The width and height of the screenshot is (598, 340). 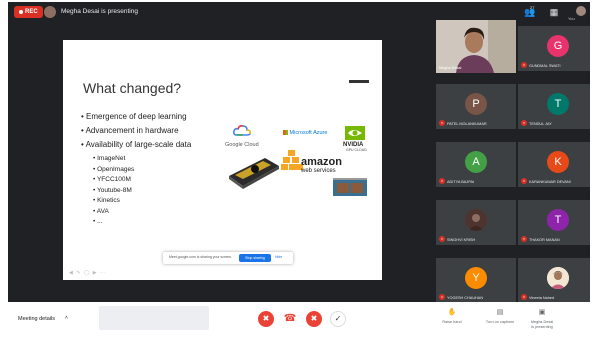 I want to click on presenting-label: Megha Desai, so click(x=542, y=322).